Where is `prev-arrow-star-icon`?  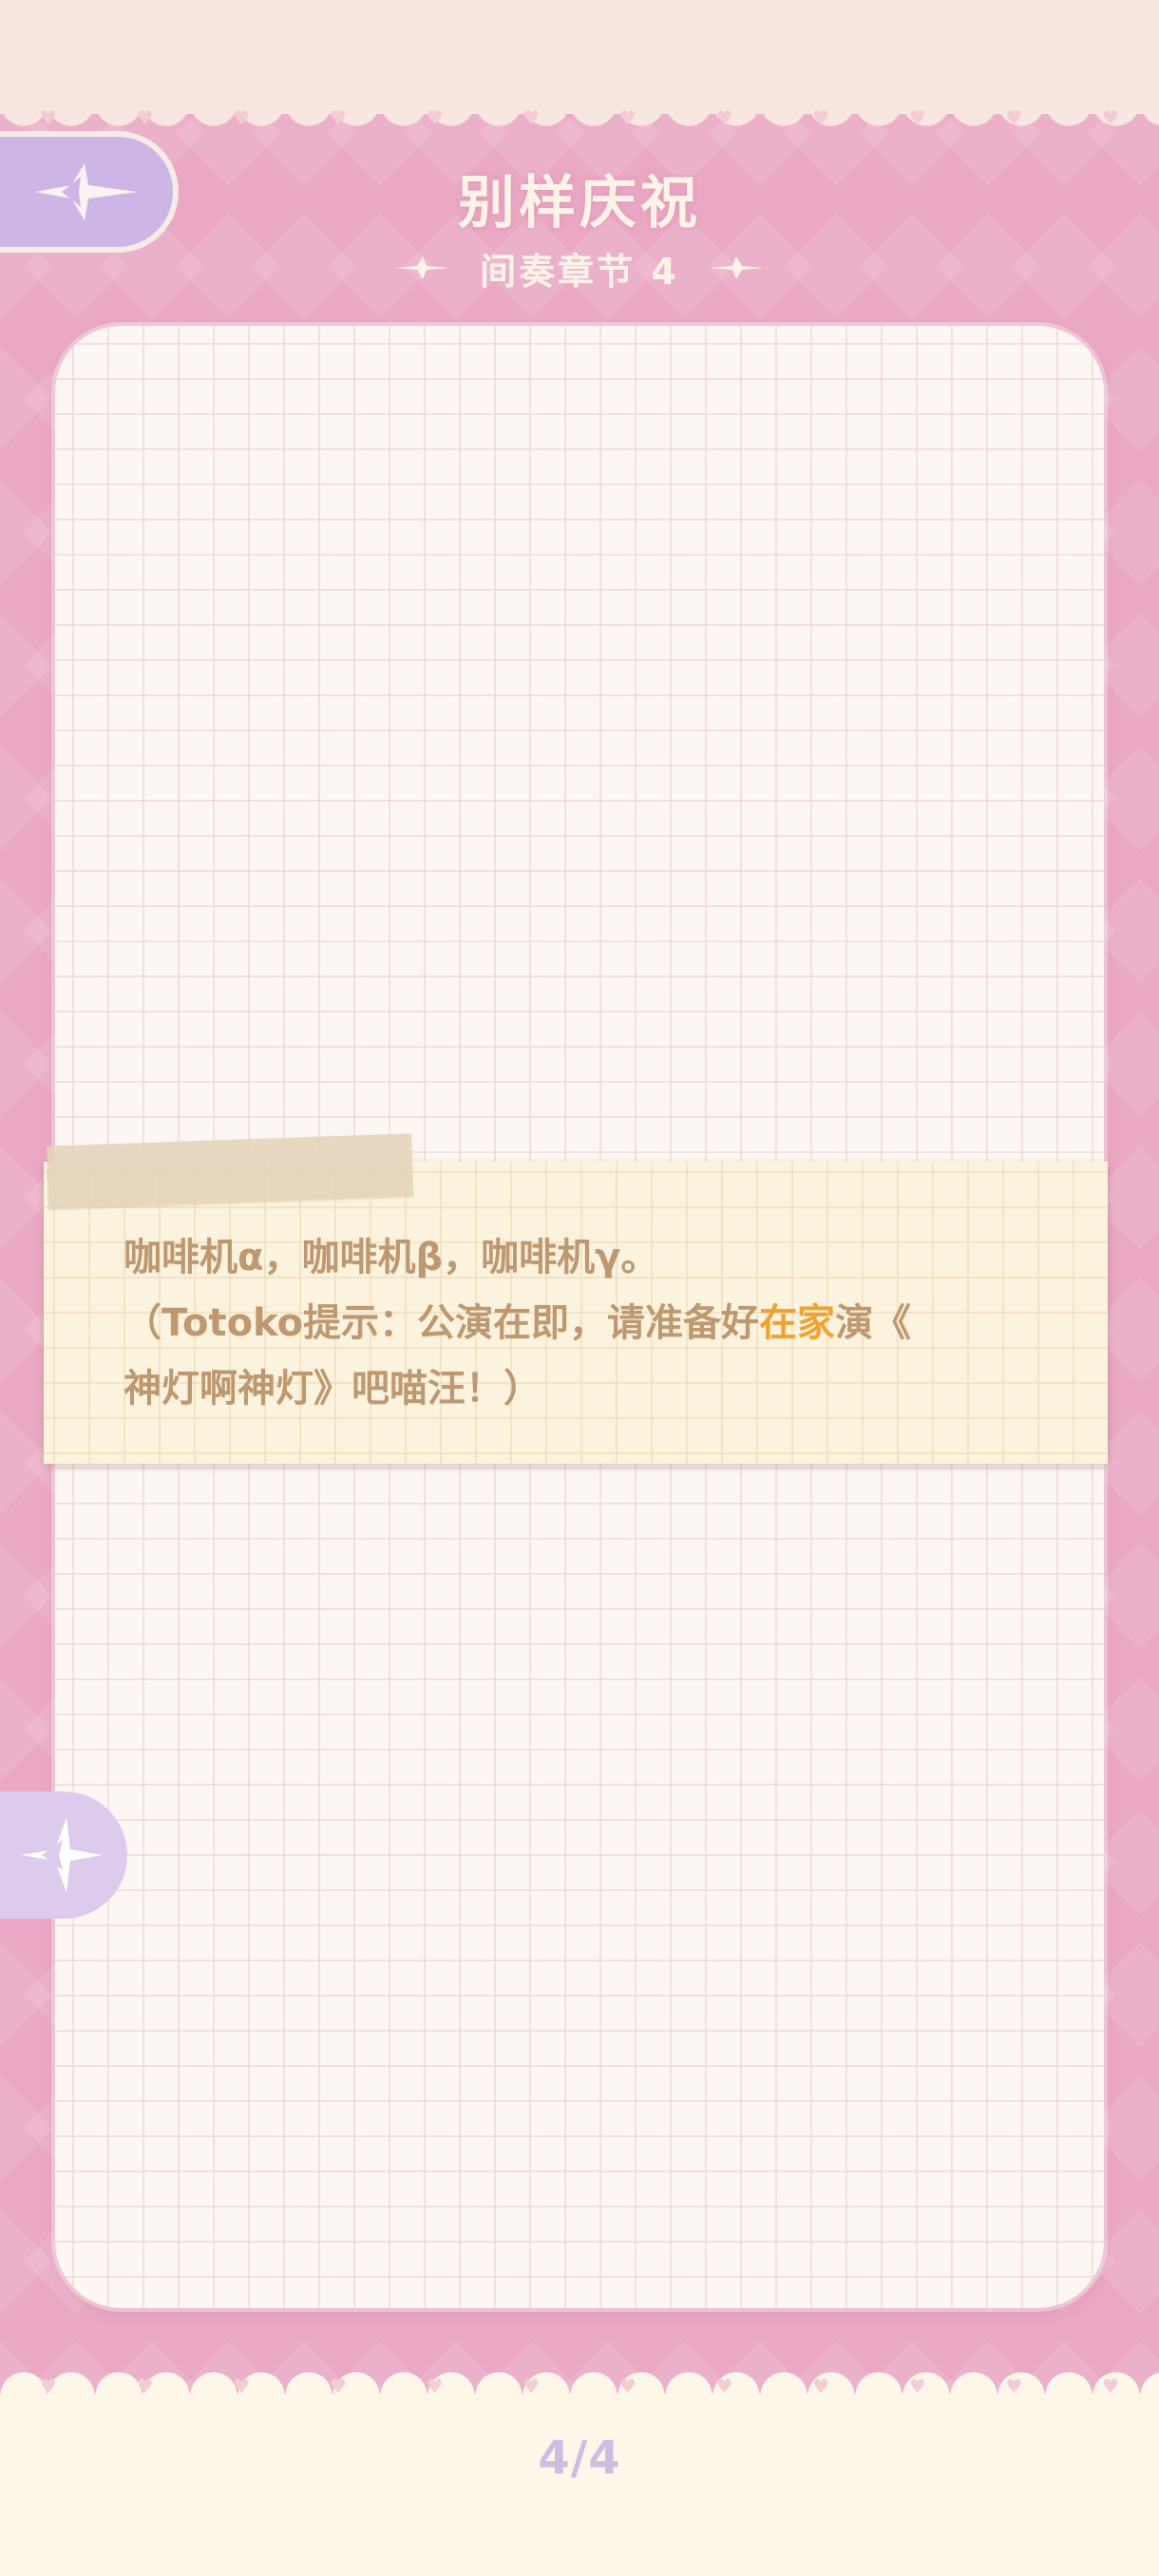 prev-arrow-star-icon is located at coordinates (62, 1855).